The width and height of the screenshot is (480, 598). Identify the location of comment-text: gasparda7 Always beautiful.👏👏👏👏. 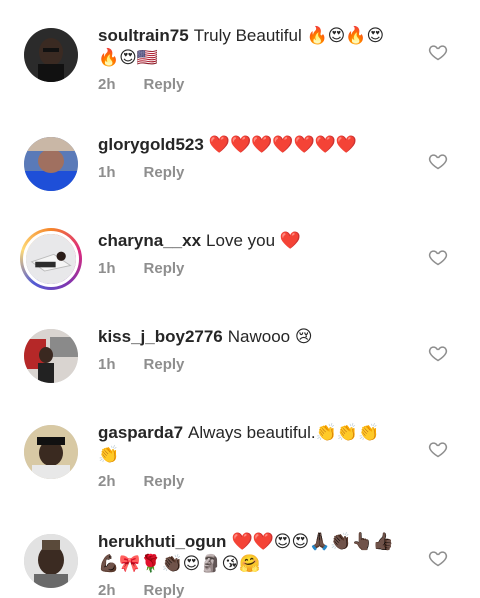
(248, 444).